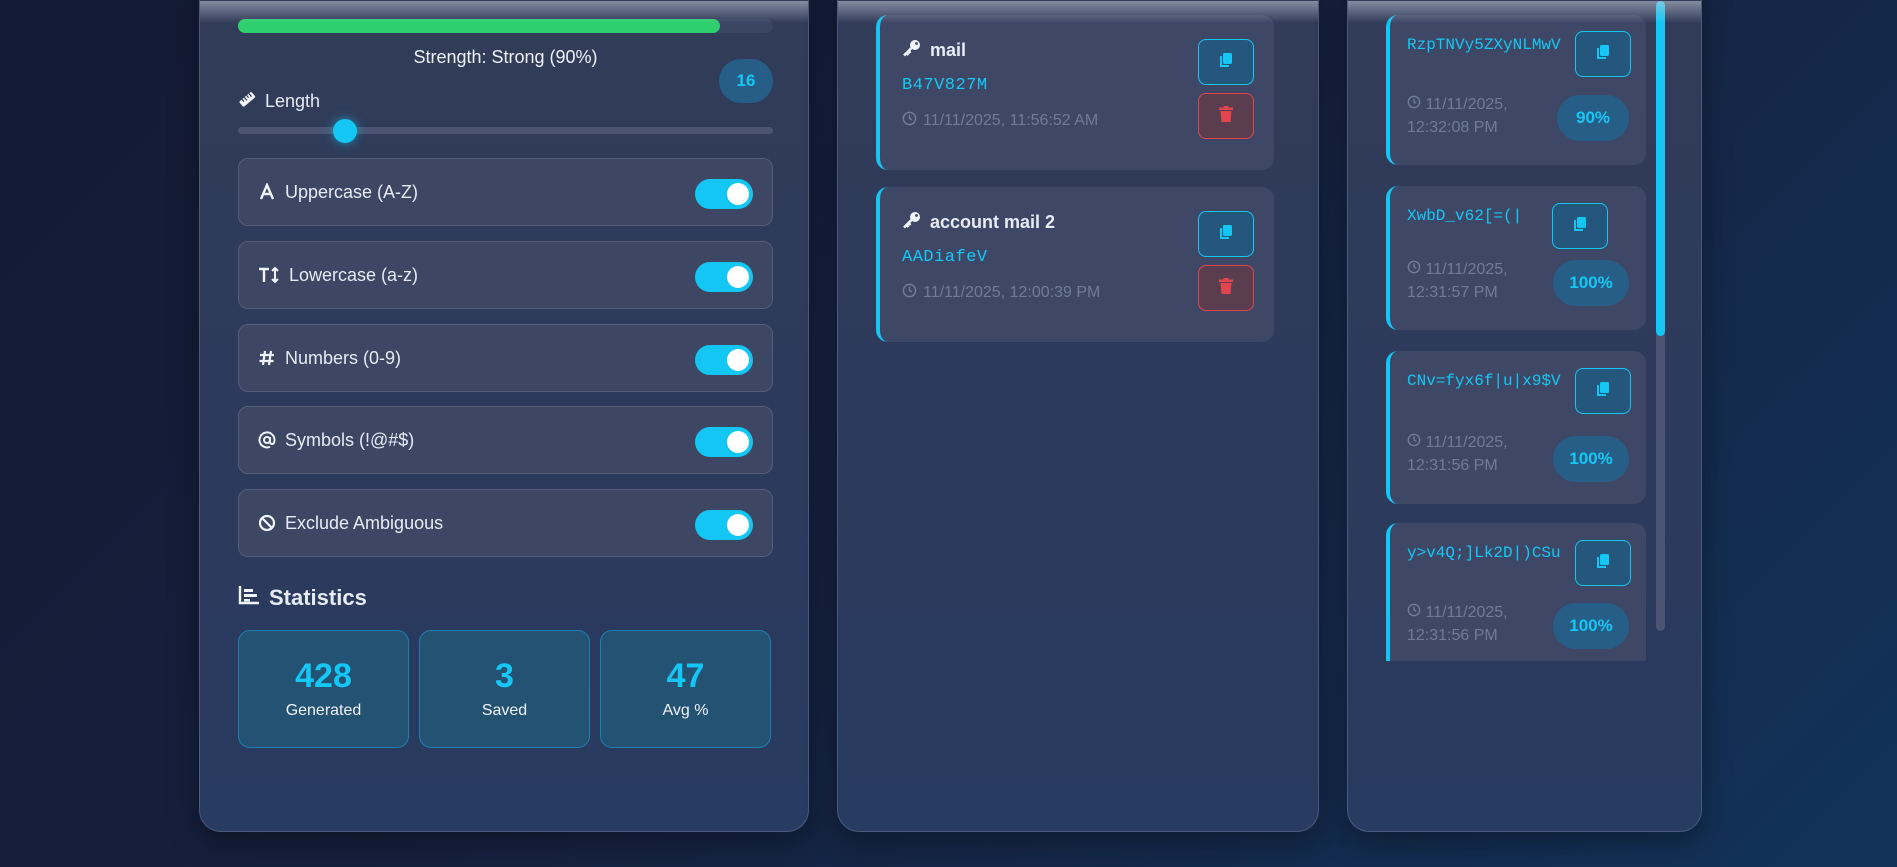  Describe the element at coordinates (345, 131) in the screenshot. I see `length-slider-thumb` at that location.